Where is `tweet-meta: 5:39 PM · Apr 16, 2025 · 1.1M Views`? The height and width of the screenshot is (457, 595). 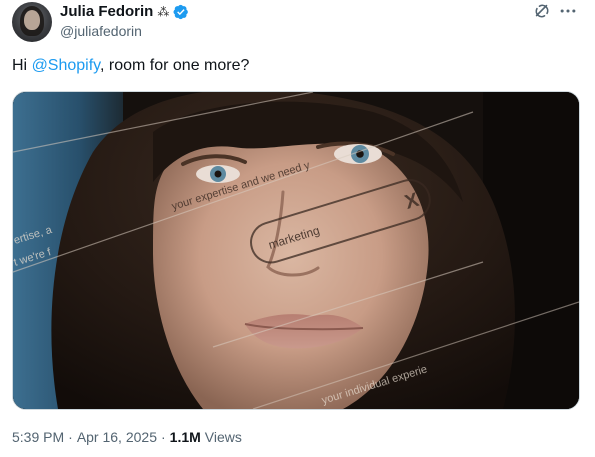
tweet-meta: 5:39 PM · Apr 16, 2025 · 1.1M Views is located at coordinates (127, 437).